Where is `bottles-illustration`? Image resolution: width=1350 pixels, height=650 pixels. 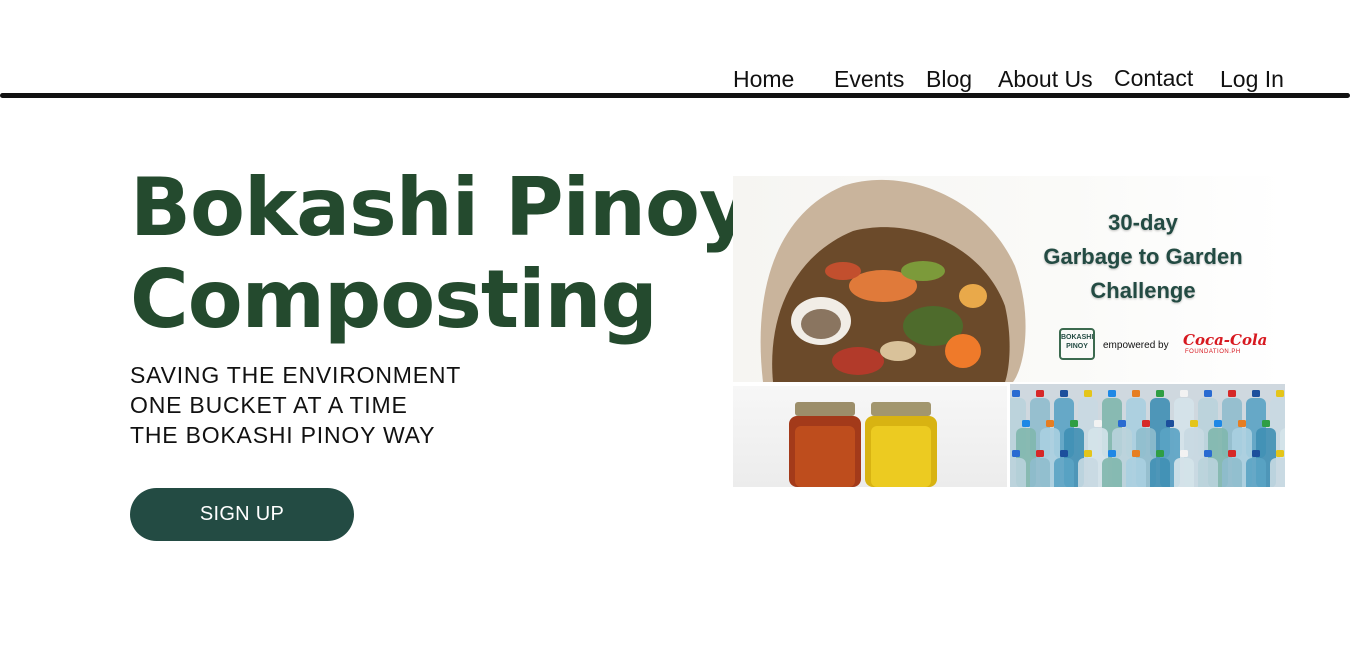
bottles-illustration is located at coordinates (1147, 438).